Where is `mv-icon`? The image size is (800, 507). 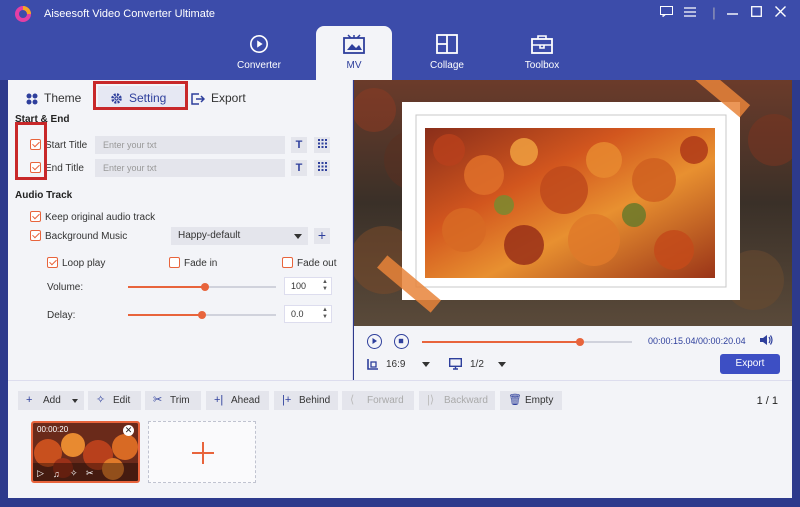 mv-icon is located at coordinates (354, 44).